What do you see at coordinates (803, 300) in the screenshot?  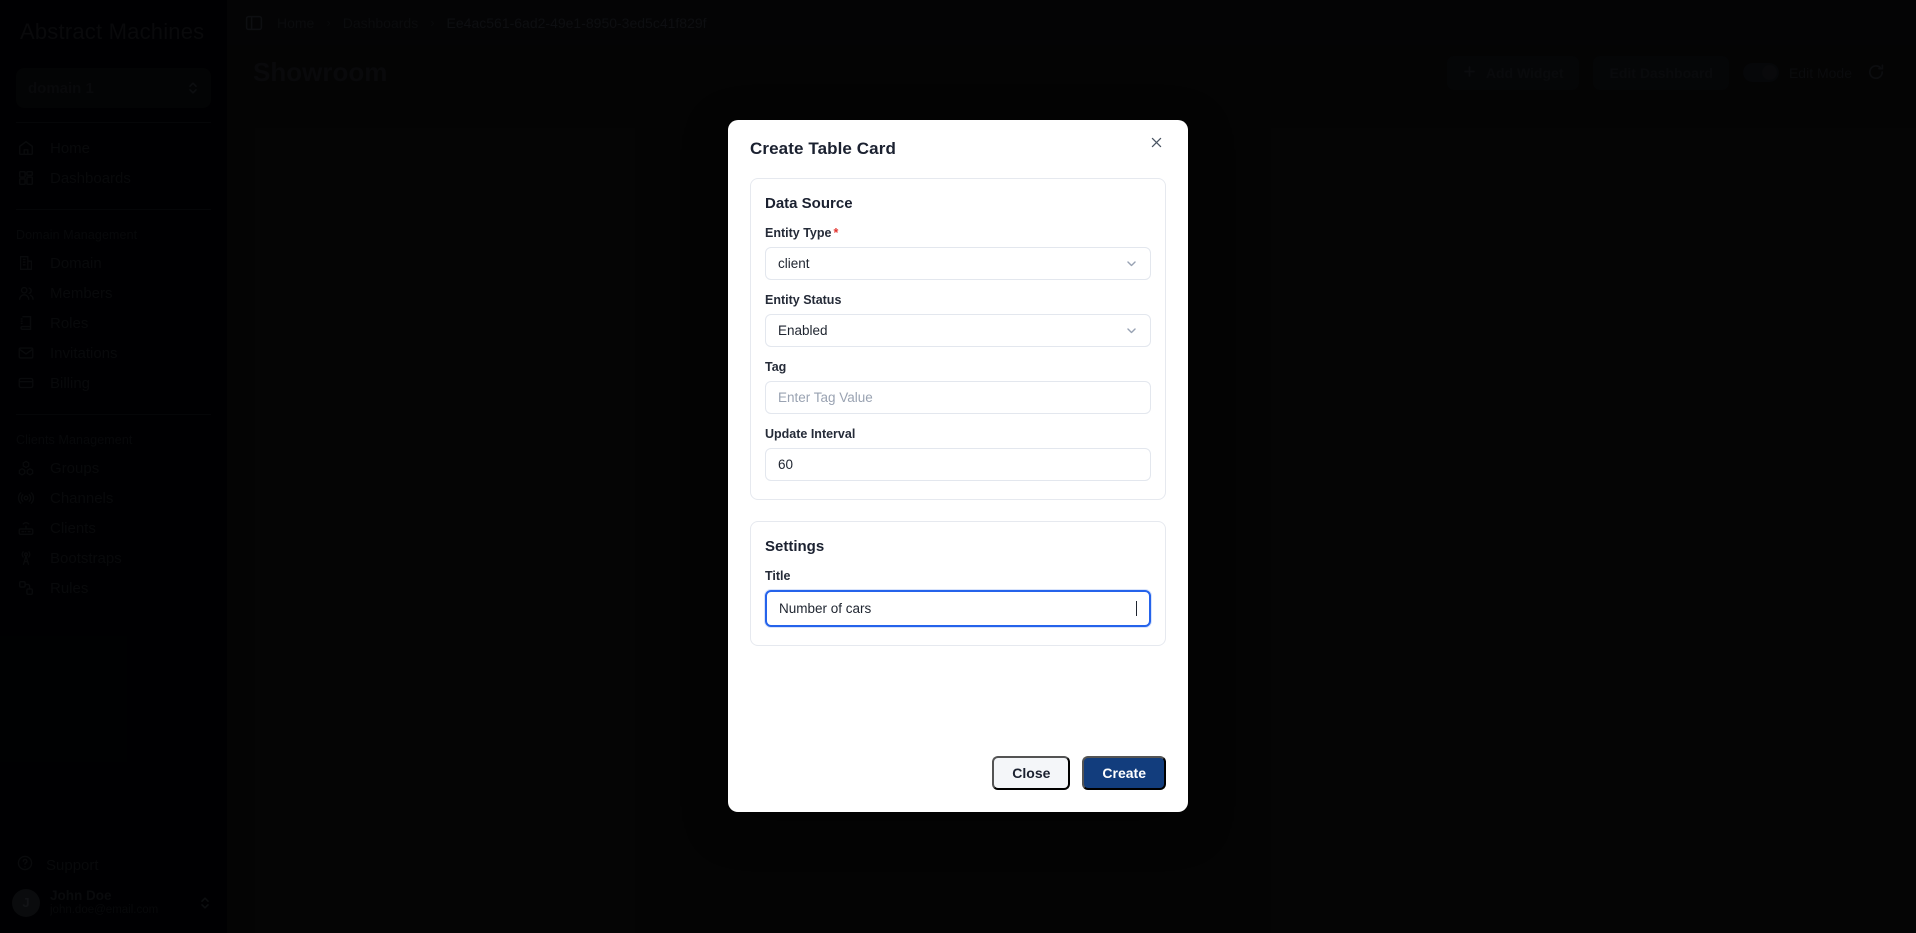 I see `entity-status-label: Entity Status` at bounding box center [803, 300].